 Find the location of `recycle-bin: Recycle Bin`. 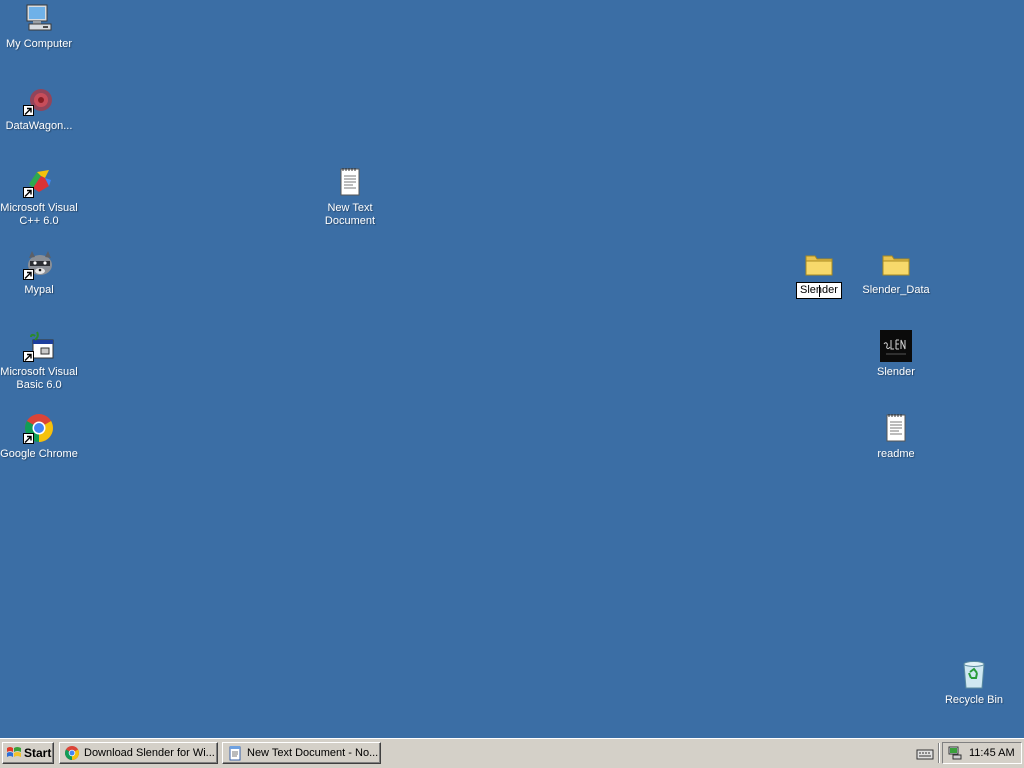

recycle-bin: Recycle Bin is located at coordinates (974, 682).